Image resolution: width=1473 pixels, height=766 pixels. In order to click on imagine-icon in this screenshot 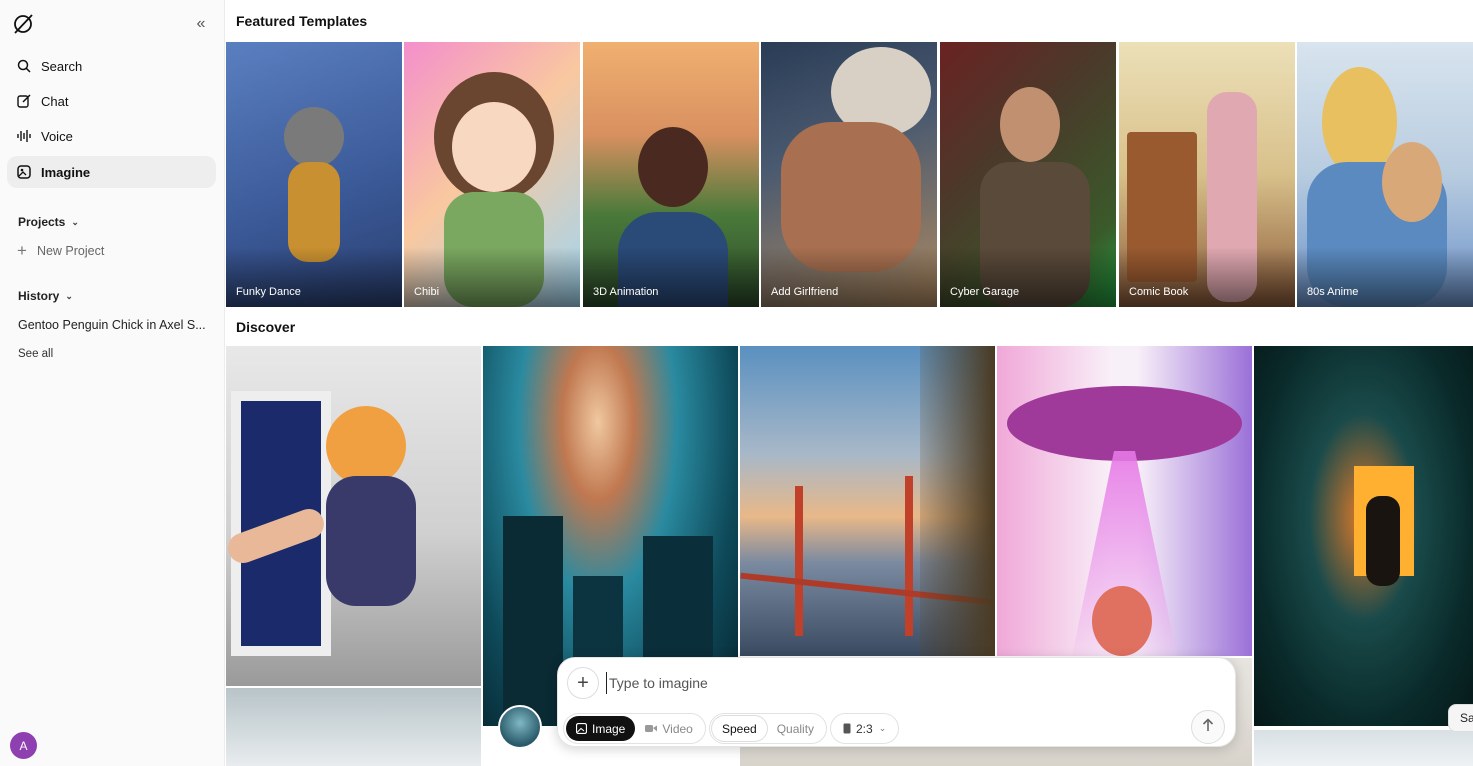, I will do `click(24, 172)`.